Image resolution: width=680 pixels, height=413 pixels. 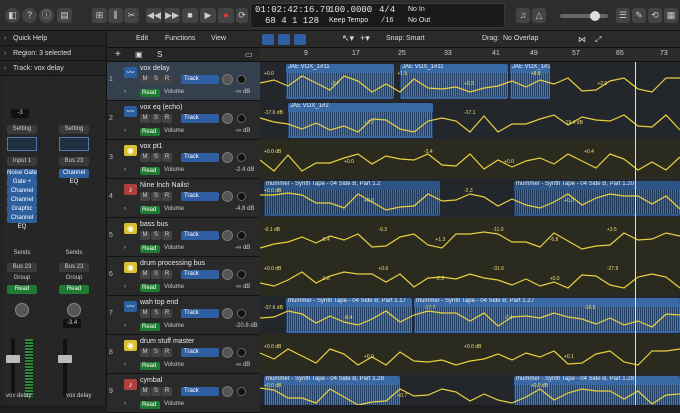 What do you see at coordinates (623, 15) in the screenshot?
I see `list-editor-icon: ☰` at bounding box center [623, 15].